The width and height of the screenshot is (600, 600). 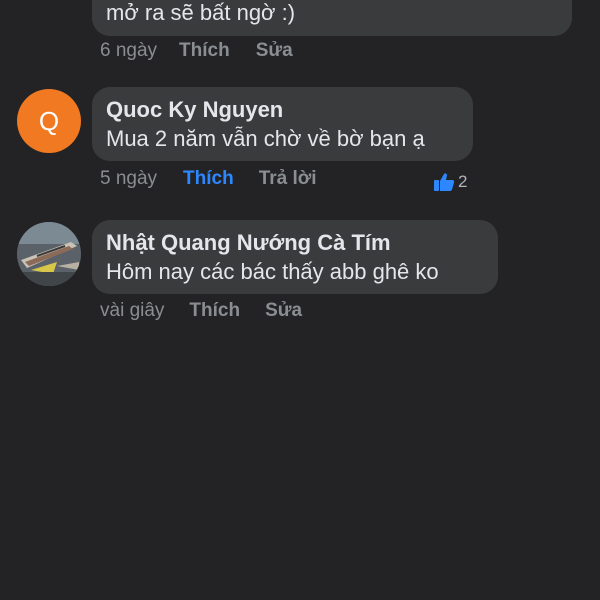 What do you see at coordinates (272, 271) in the screenshot?
I see `comment-text: Hôm nay các bác thấy abb ghê ko` at bounding box center [272, 271].